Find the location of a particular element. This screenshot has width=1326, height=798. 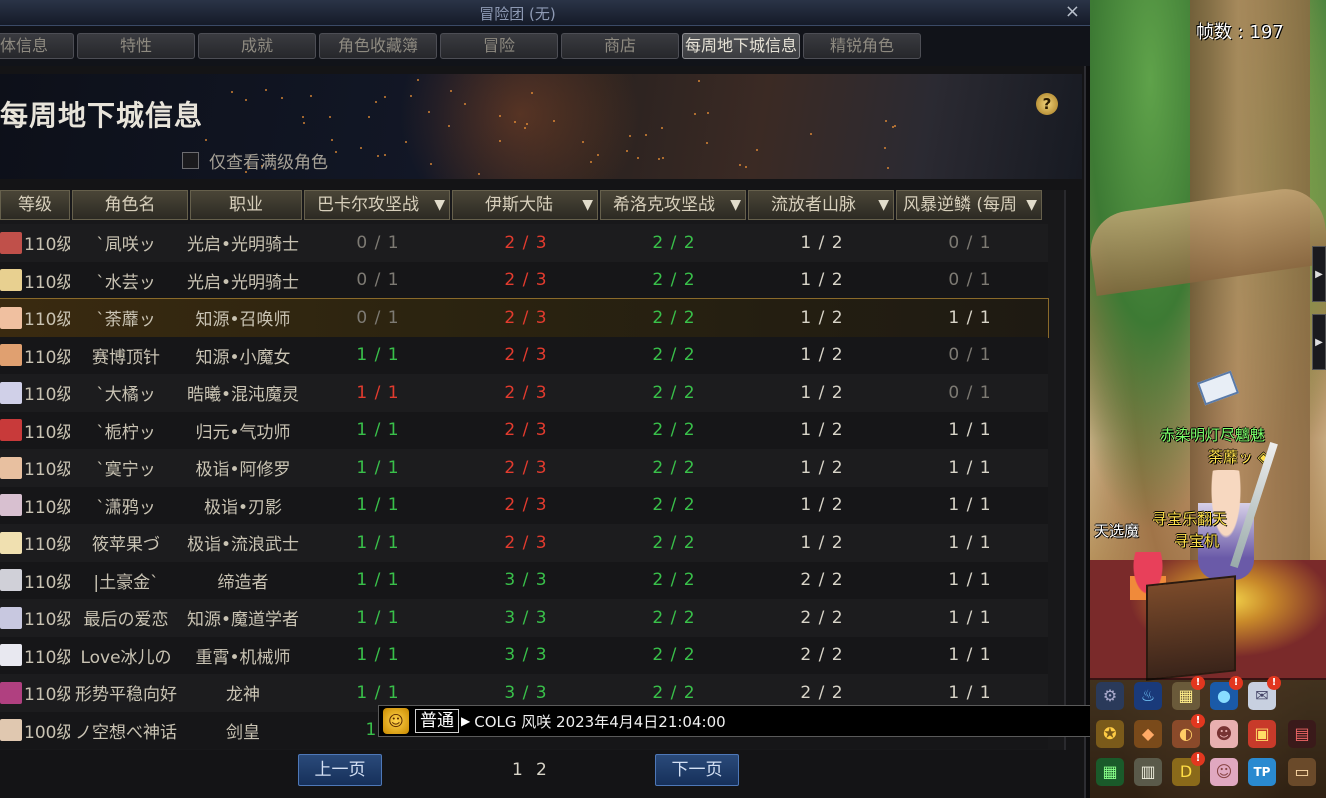

header-isle: 伊斯大陆 ▼ is located at coordinates (525, 205).